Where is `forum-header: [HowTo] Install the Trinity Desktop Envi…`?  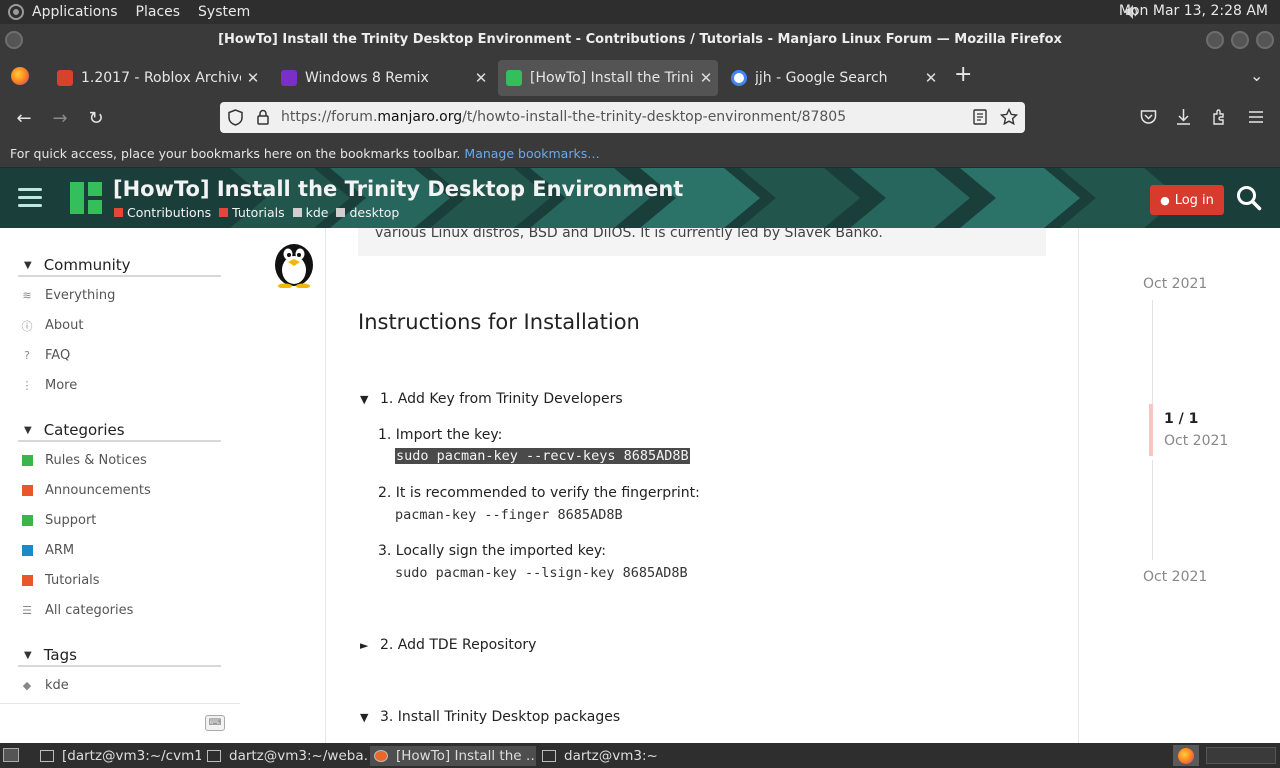 forum-header: [HowTo] Install the Trinity Desktop Envi… is located at coordinates (640, 198).